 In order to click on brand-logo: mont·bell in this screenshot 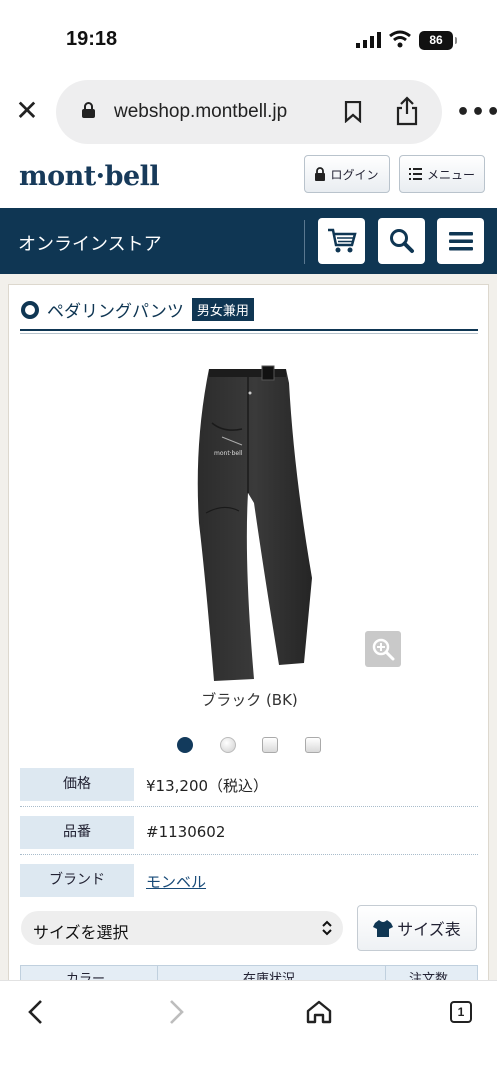, I will do `click(89, 176)`.